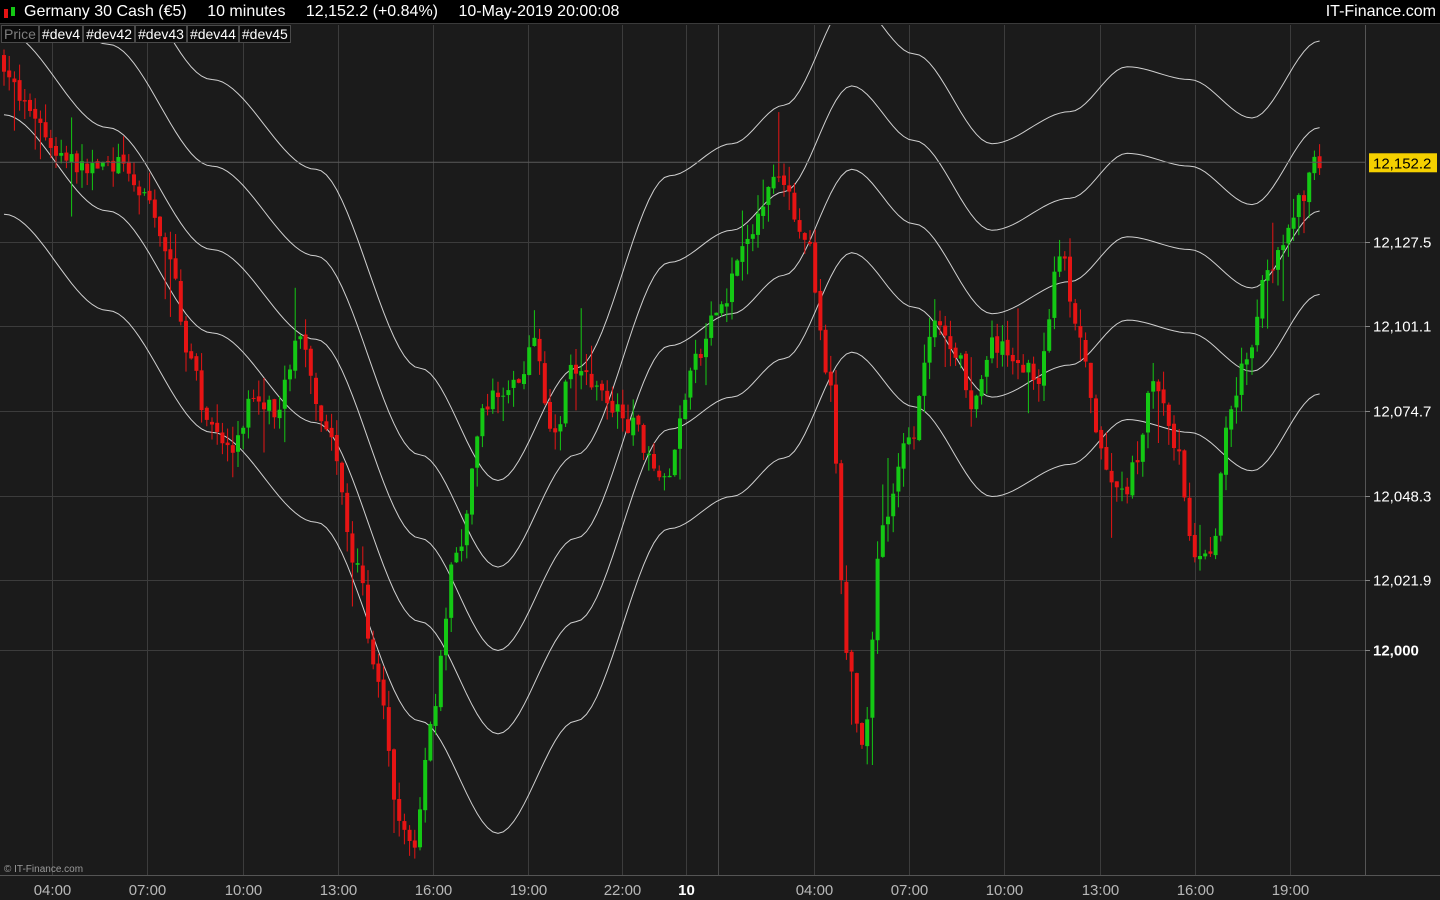 The width and height of the screenshot is (1440, 900). I want to click on legend-item-dev45: #dev45, so click(264, 34).